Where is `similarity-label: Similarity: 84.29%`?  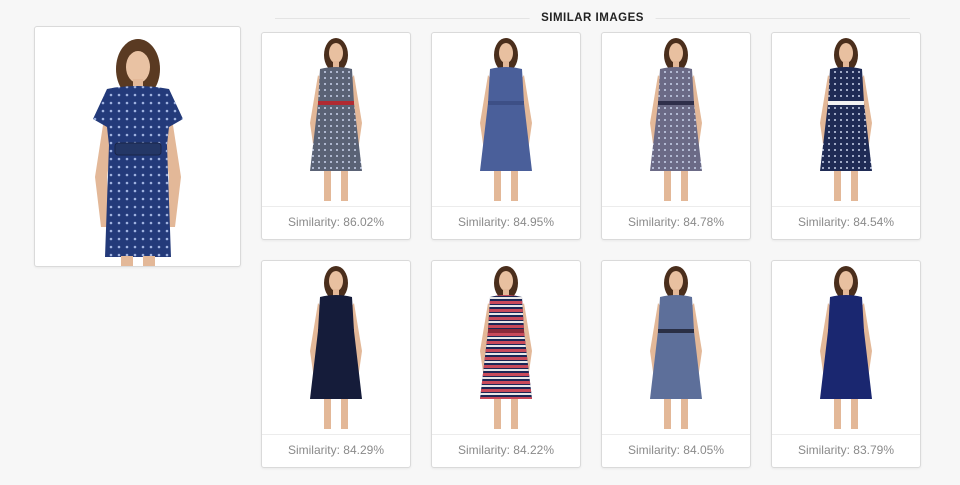 similarity-label: Similarity: 84.29% is located at coordinates (336, 450).